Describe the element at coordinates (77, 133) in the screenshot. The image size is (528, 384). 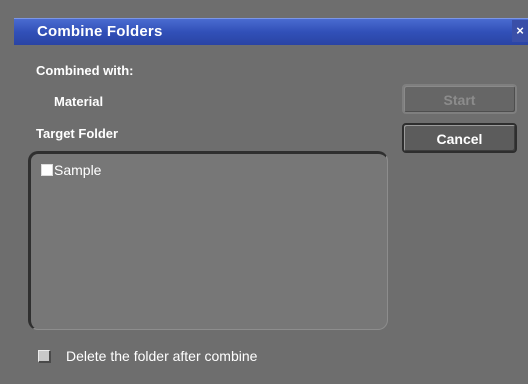
I see `target-folder-label: Target Folder` at that location.